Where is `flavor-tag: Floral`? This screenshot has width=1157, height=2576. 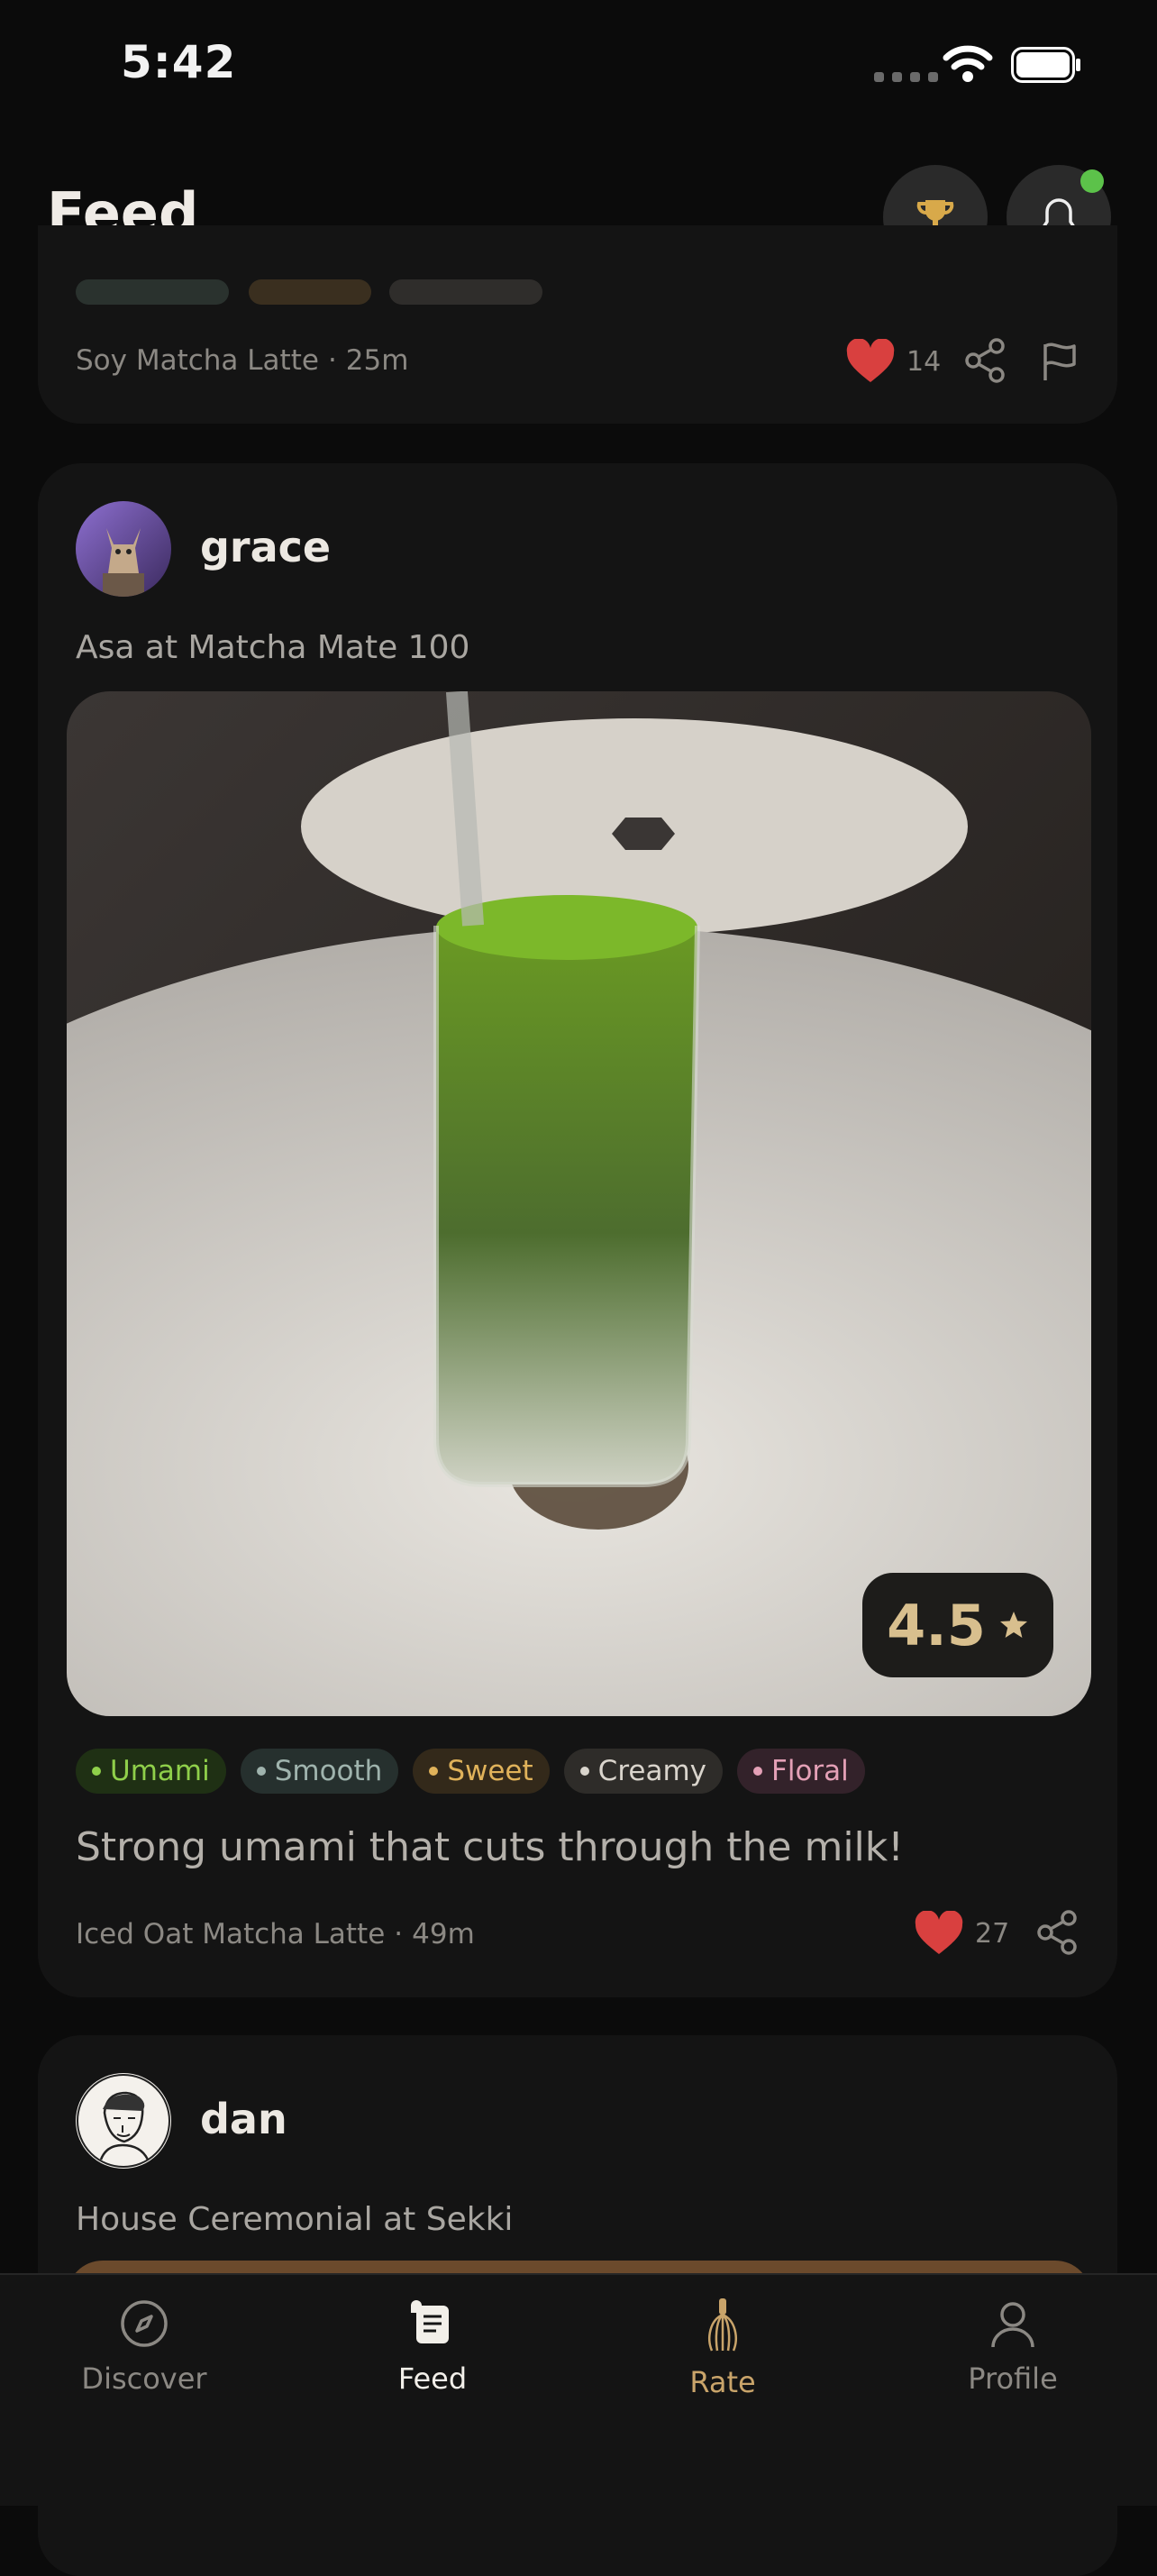
flavor-tag: Floral is located at coordinates (801, 1771).